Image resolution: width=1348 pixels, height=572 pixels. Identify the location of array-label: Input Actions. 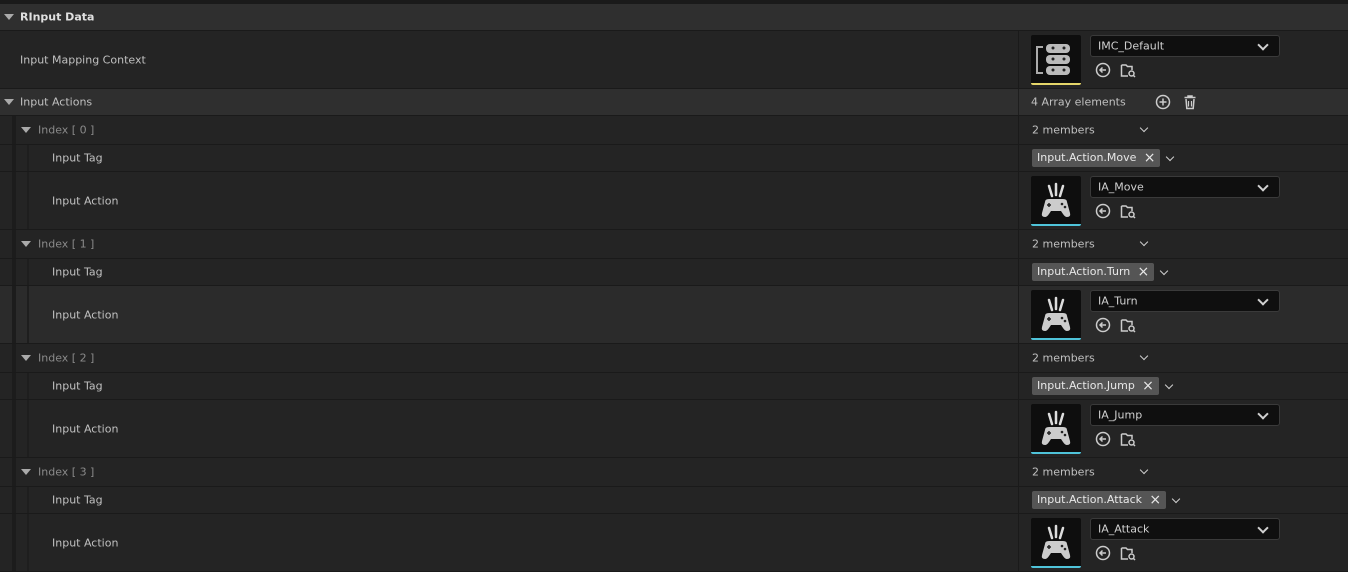
(56, 102).